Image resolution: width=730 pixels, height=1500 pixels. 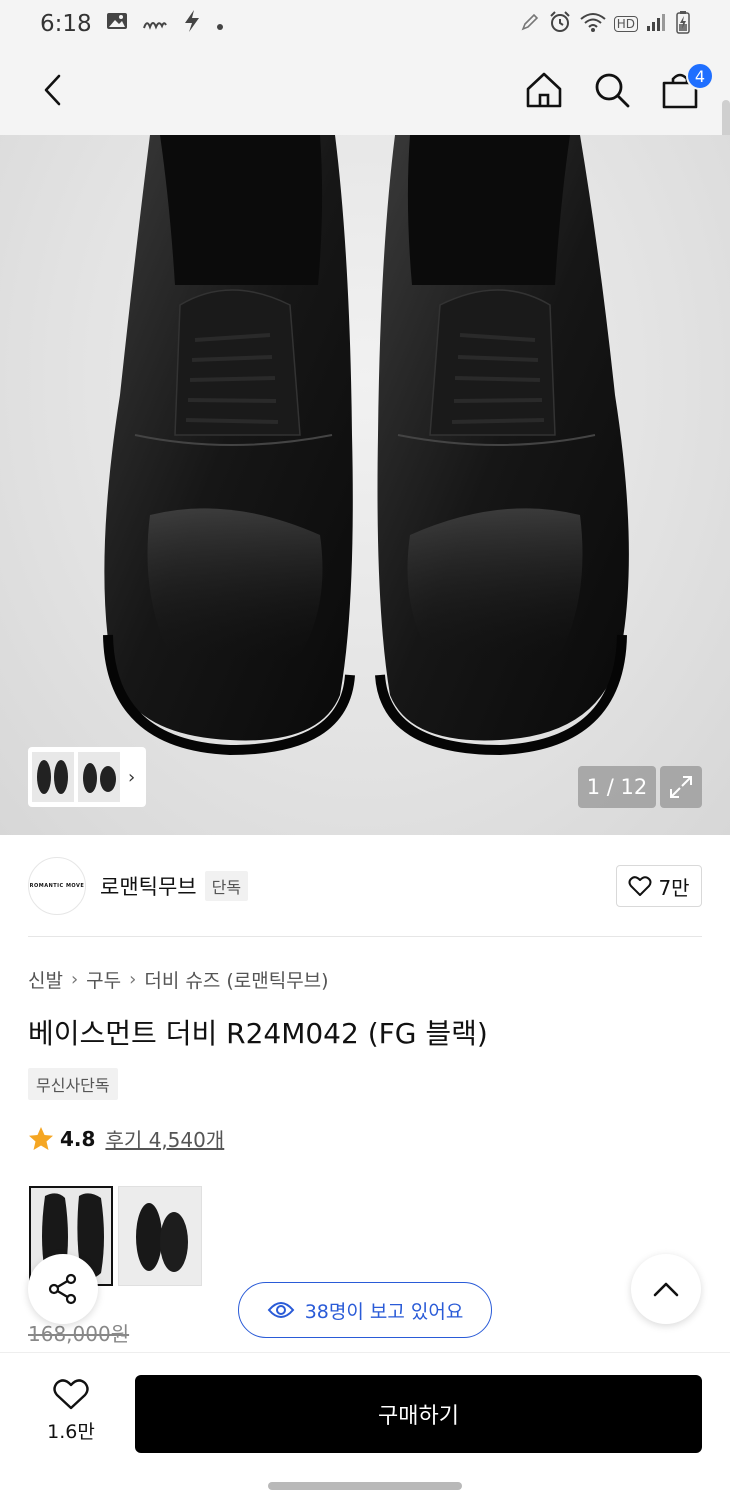 I want to click on search-icon, so click(x=612, y=90).